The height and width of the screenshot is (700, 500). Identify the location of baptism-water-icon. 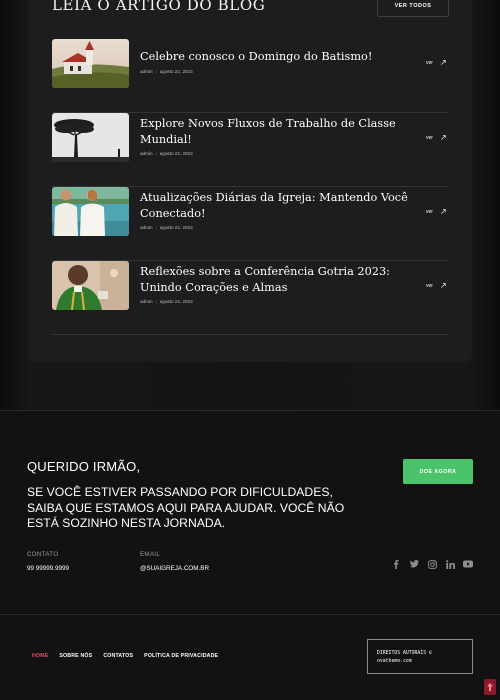
(90, 211).